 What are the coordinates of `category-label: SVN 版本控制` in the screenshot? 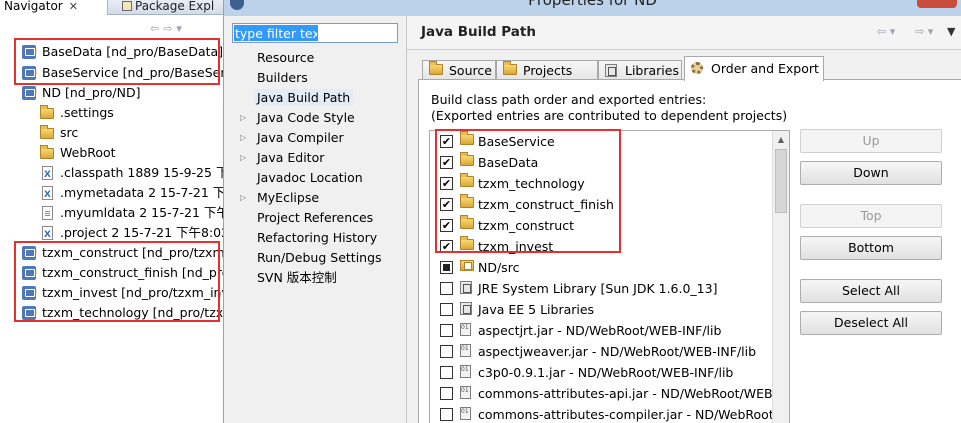 It's located at (297, 277).